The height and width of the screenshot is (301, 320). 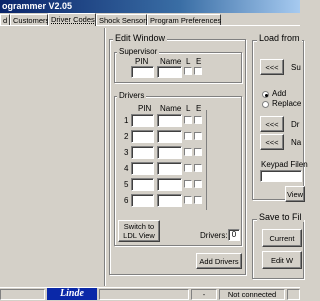 I want to click on add-drivers-button: Add Drivers, so click(x=219, y=261).